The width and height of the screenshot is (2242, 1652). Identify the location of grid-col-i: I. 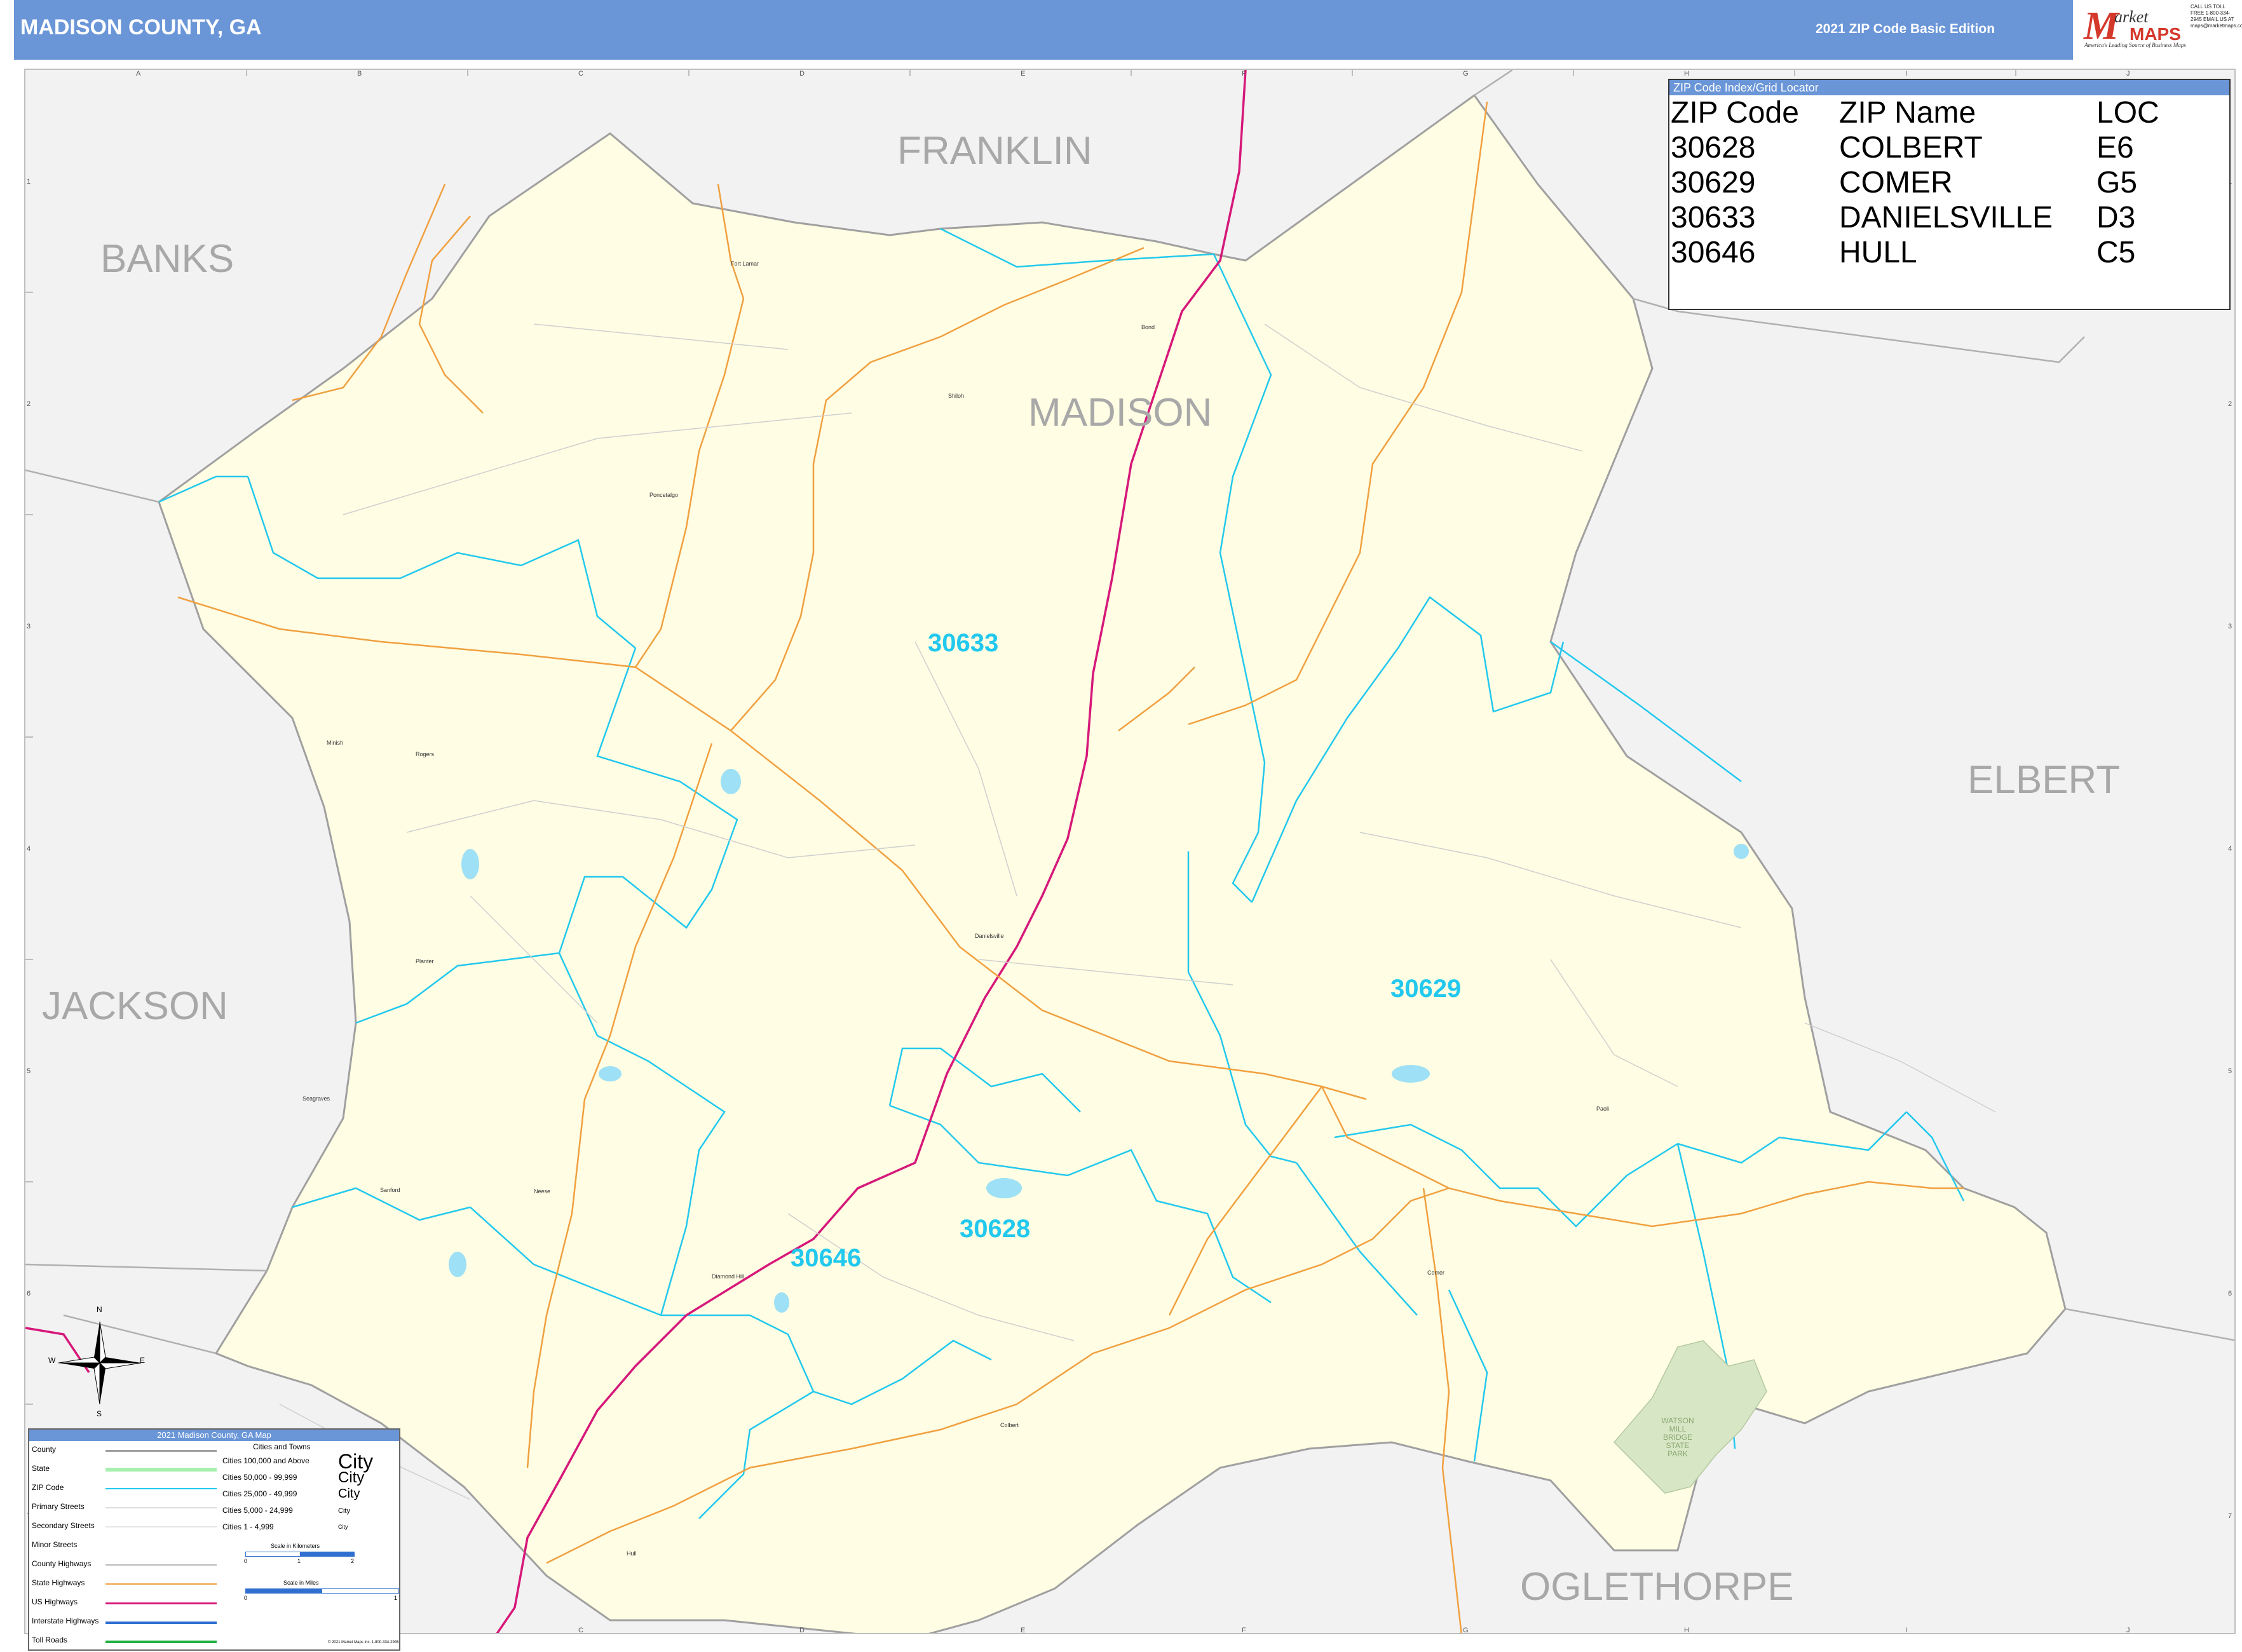
(1906, 74).